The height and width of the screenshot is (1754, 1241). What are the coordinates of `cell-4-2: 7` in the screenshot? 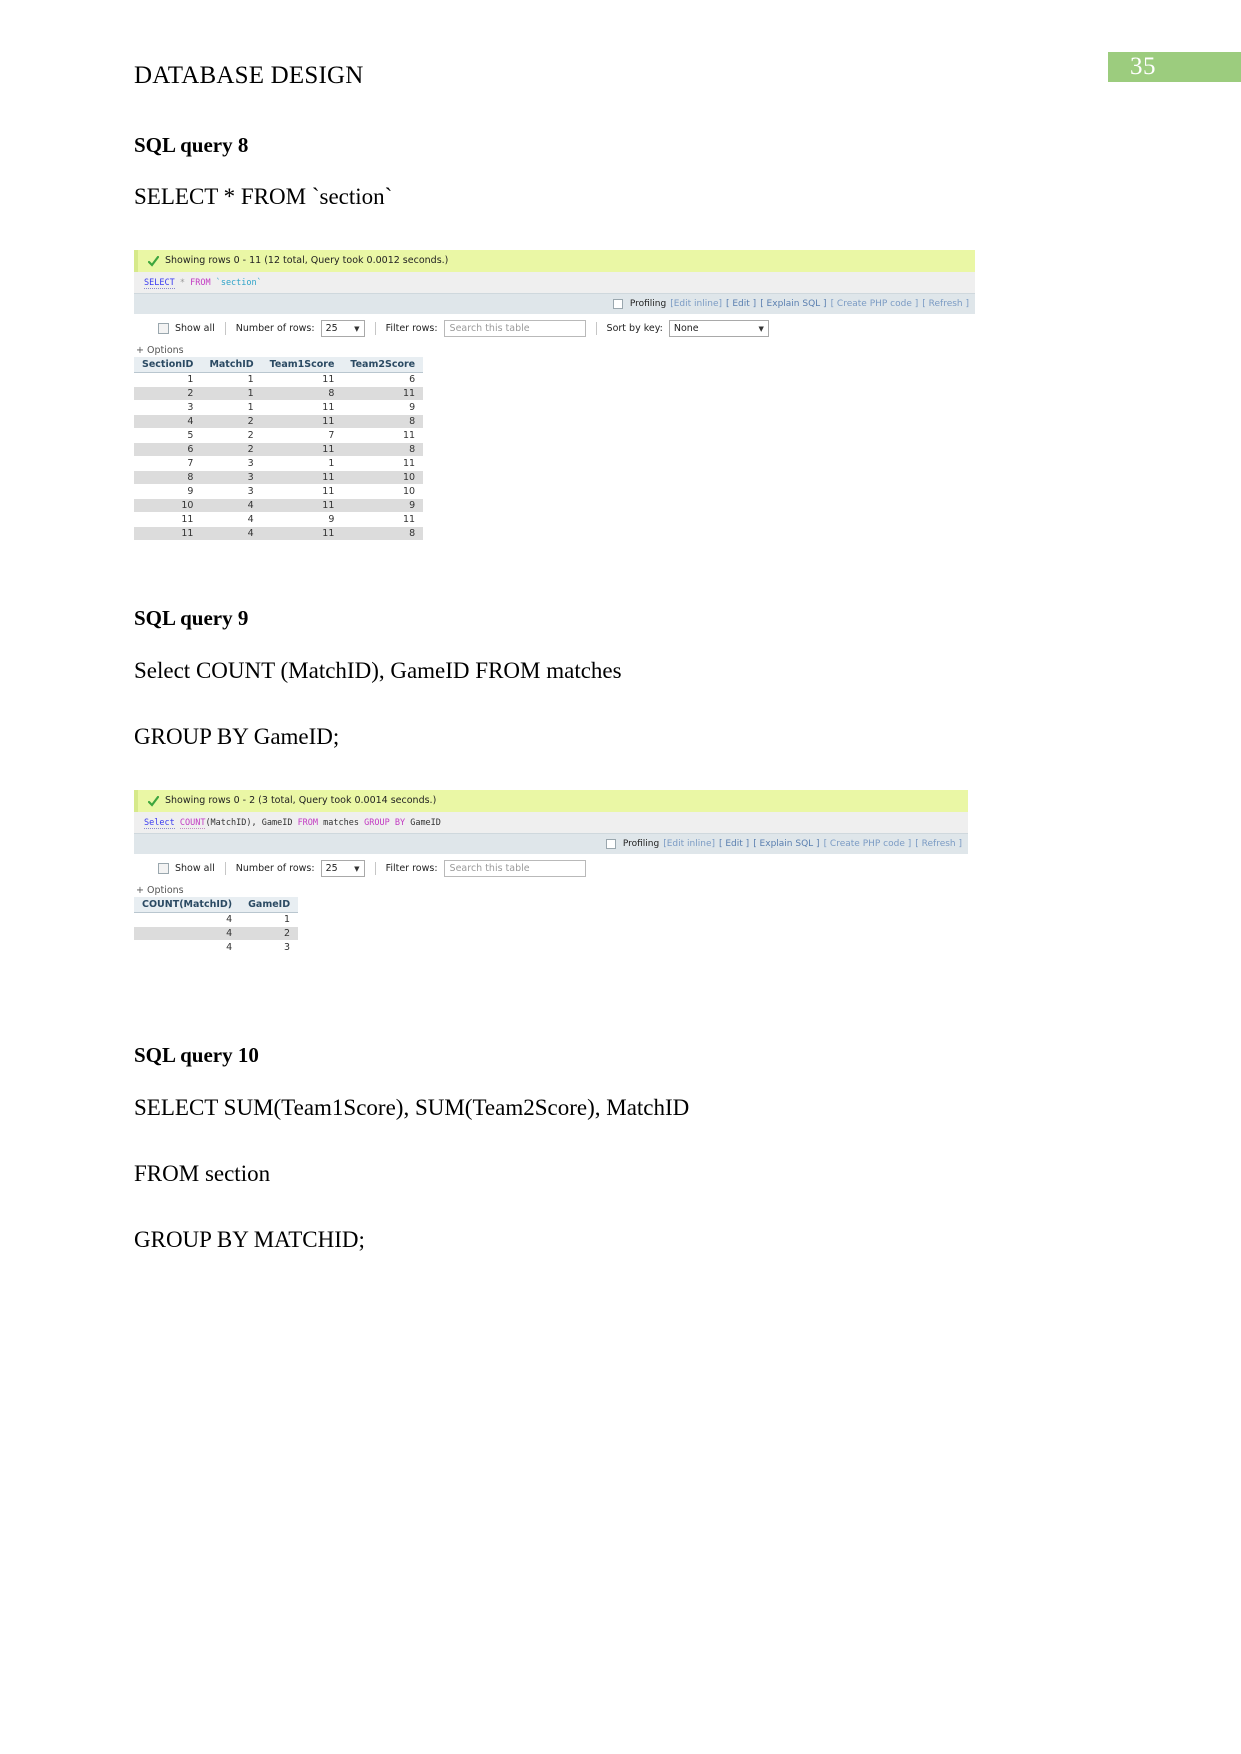 It's located at (302, 435).